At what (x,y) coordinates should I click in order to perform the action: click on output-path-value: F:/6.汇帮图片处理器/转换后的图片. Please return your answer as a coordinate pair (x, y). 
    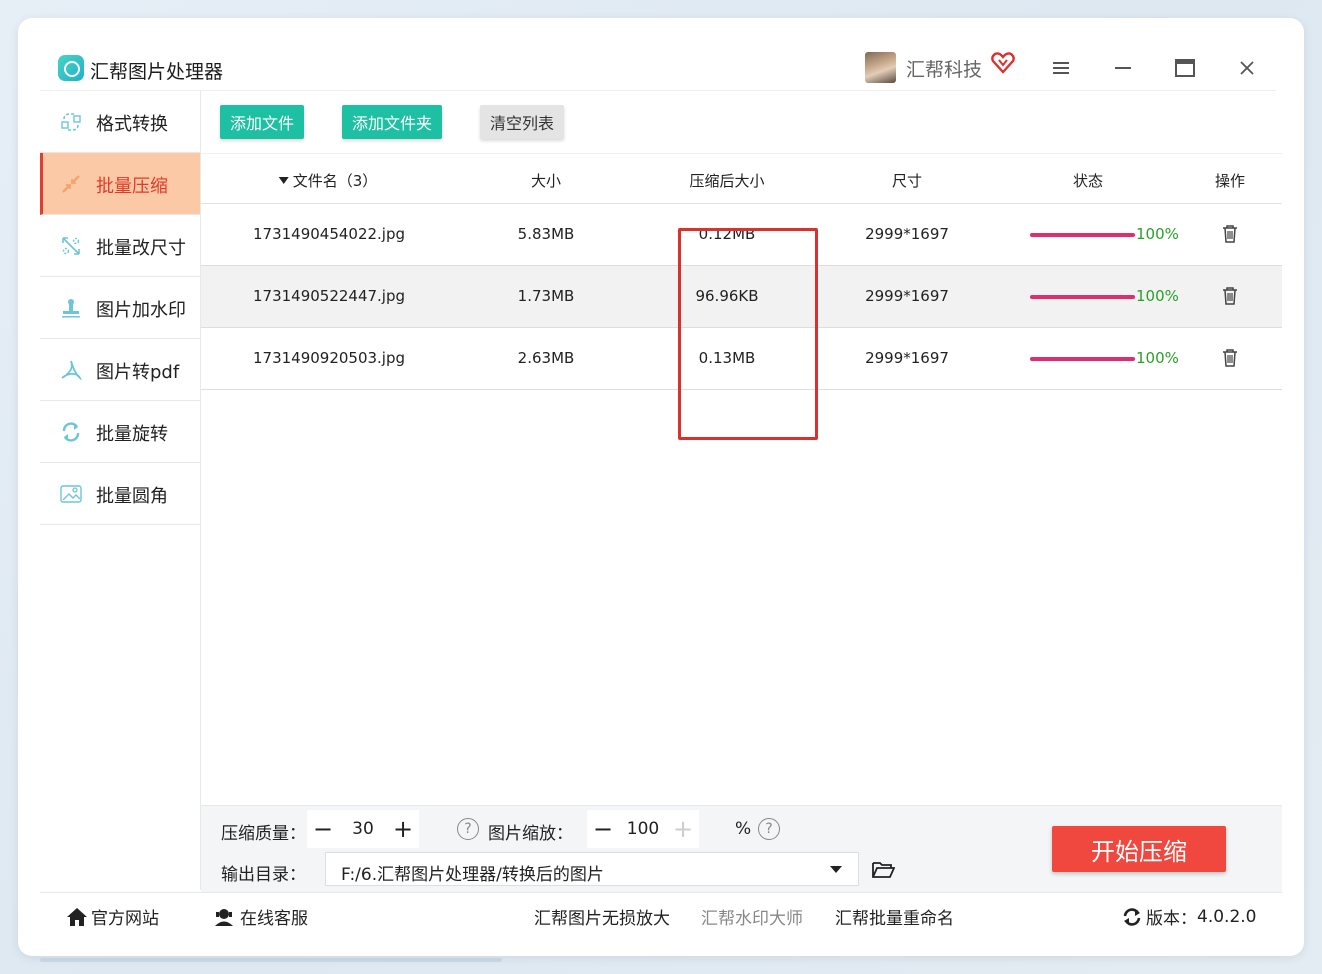
    Looking at the image, I should click on (472, 875).